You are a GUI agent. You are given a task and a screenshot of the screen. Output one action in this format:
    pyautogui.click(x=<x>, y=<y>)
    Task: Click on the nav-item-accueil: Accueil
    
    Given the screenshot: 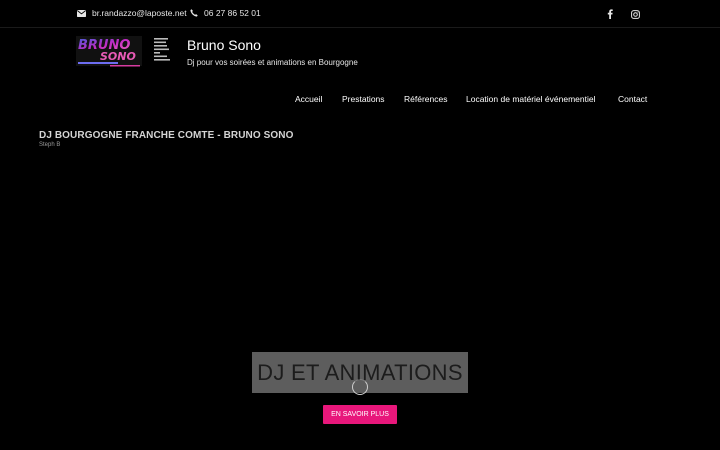 What is the action you would take?
    pyautogui.click(x=308, y=101)
    